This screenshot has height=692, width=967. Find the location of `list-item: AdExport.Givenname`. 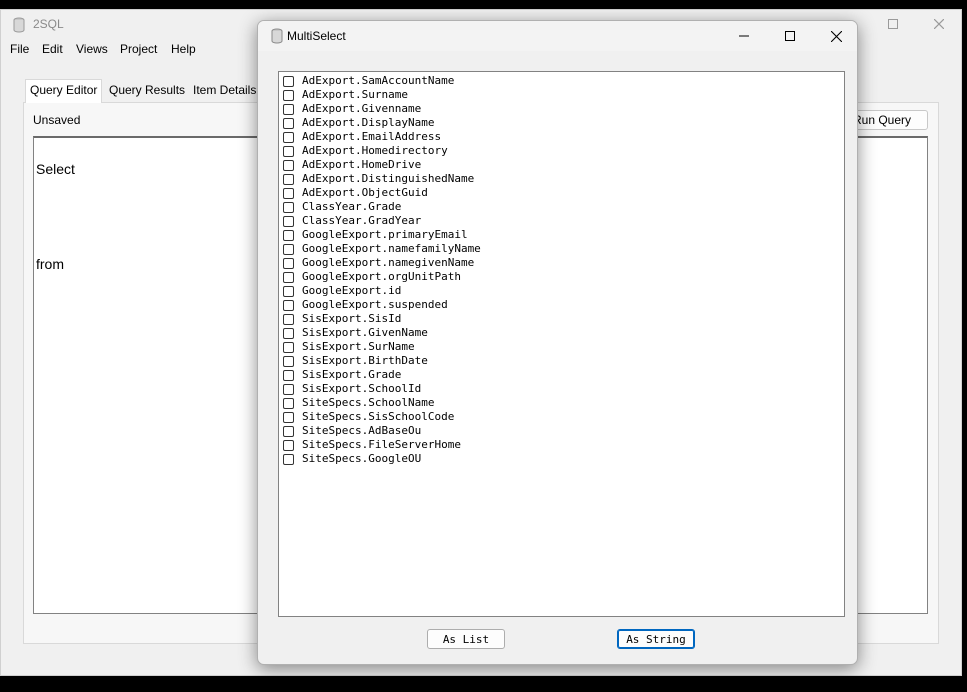

list-item: AdExport.Givenname is located at coordinates (352, 109).